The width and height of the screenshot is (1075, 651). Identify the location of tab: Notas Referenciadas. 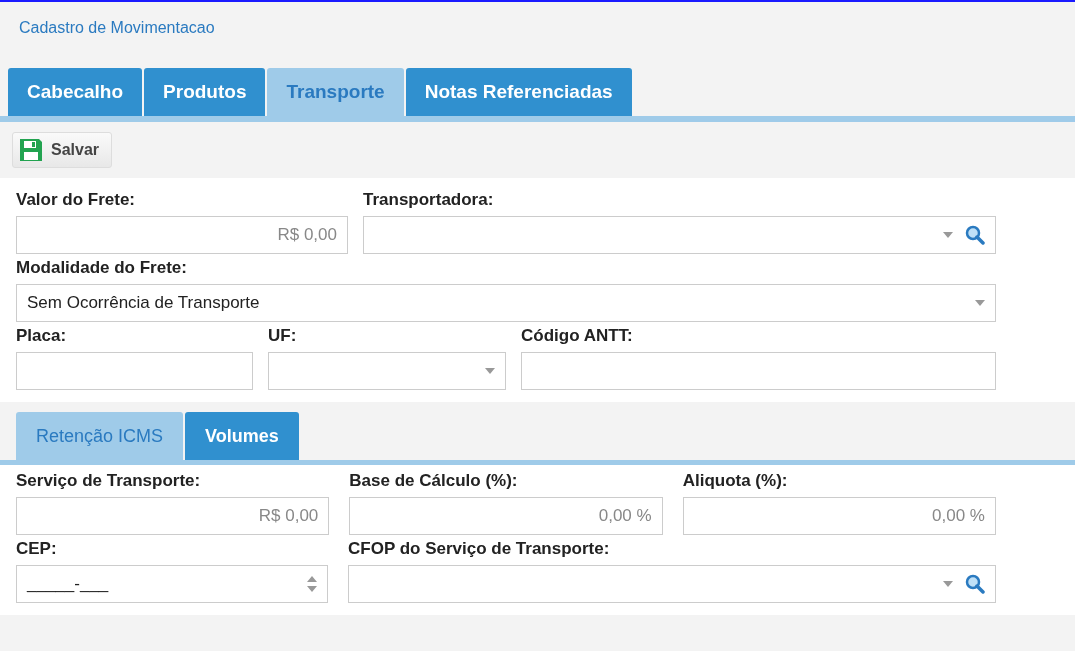
(518, 92).